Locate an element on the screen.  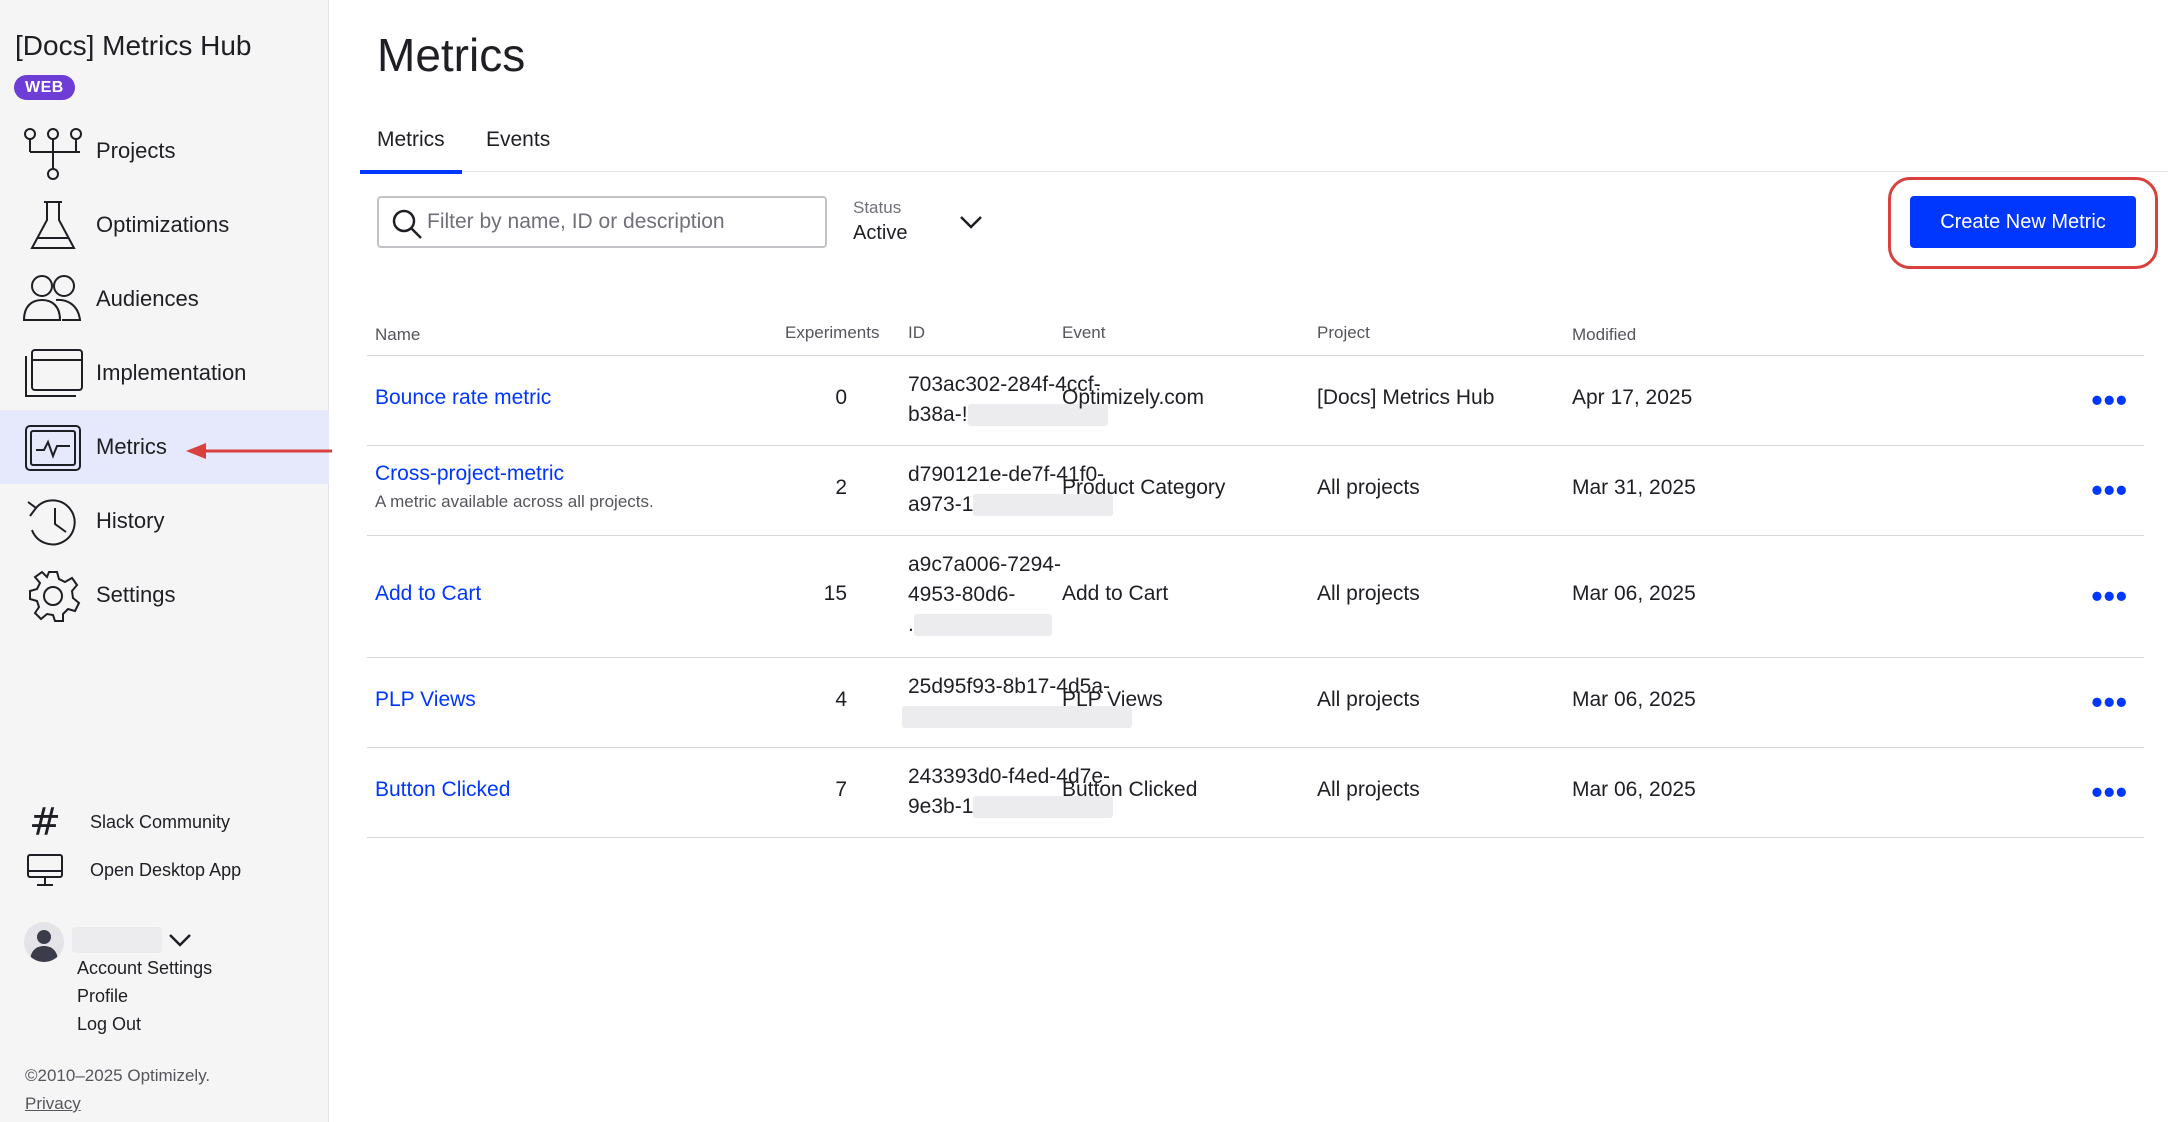
column-header-project: Project is located at coordinates (1343, 333).